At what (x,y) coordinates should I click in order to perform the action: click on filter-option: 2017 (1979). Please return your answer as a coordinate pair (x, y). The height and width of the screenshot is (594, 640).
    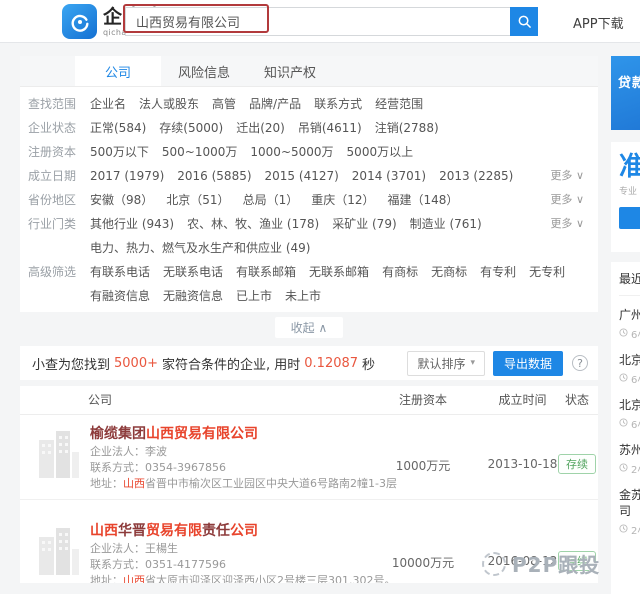
    Looking at the image, I should click on (127, 176).